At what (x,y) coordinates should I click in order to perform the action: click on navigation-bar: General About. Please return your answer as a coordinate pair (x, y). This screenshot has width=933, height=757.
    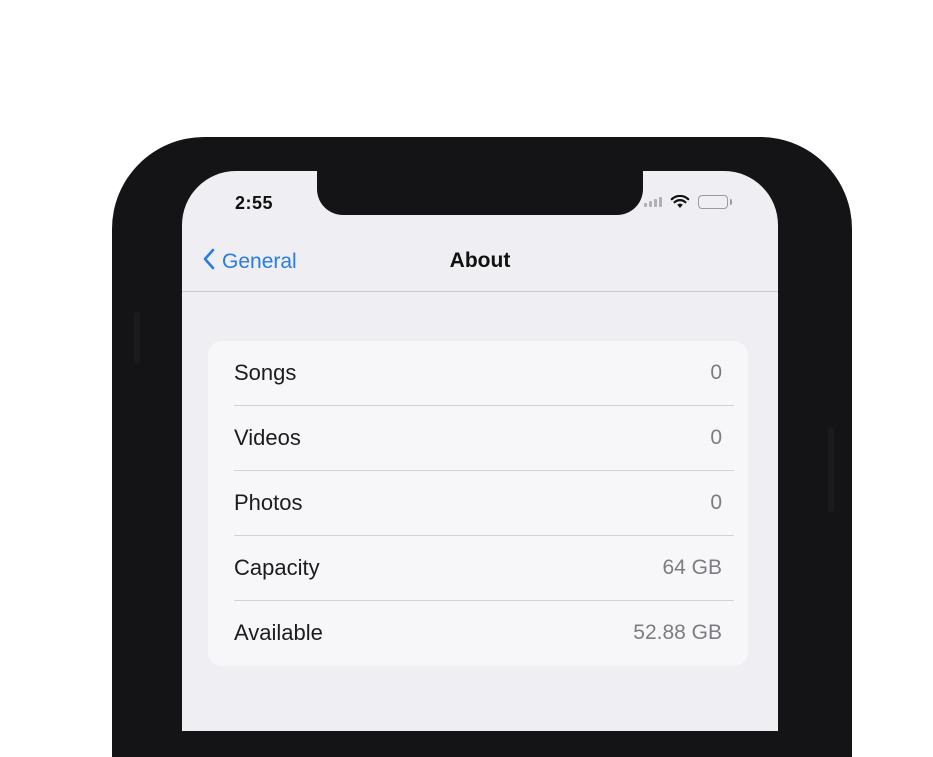
    Looking at the image, I should click on (480, 262).